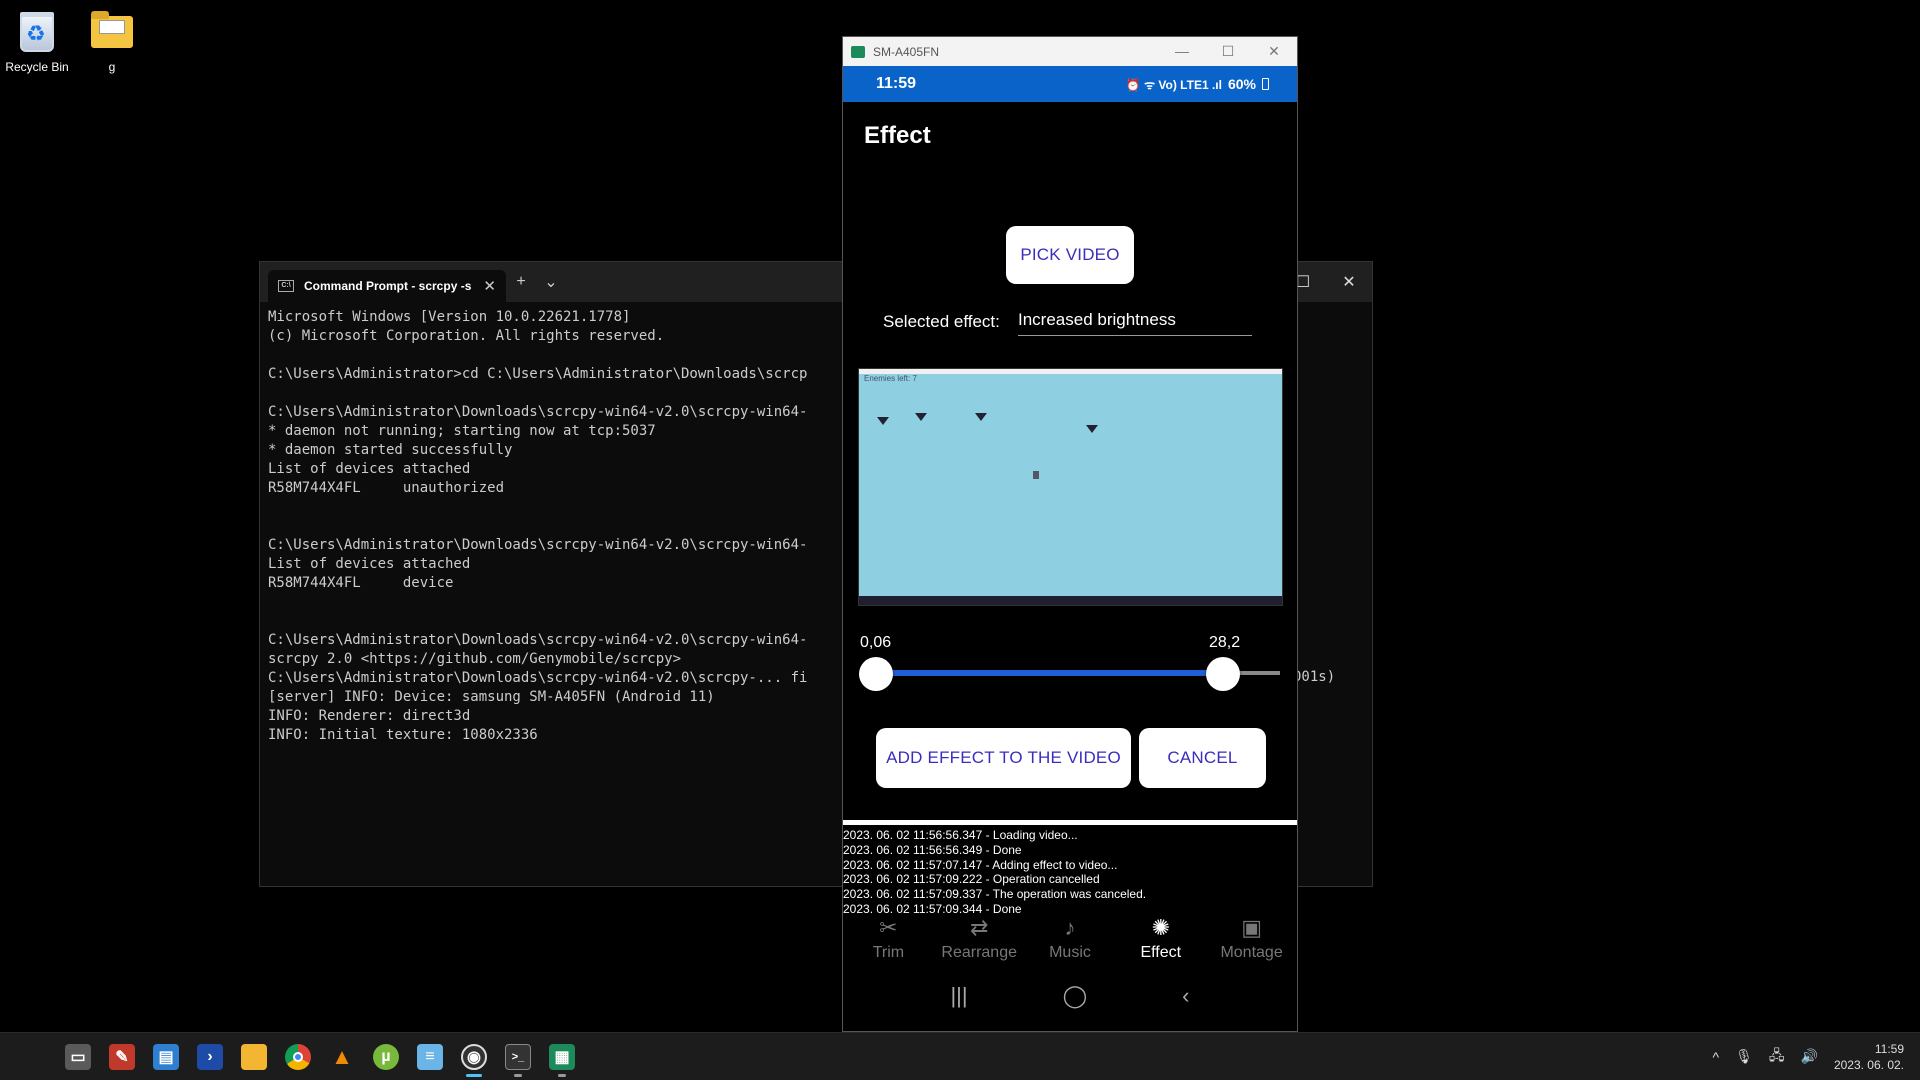  I want to click on system-tray: ^ 🎙 🖧 🔊 11:59 2023. 06. 02., so click(1816, 1057).